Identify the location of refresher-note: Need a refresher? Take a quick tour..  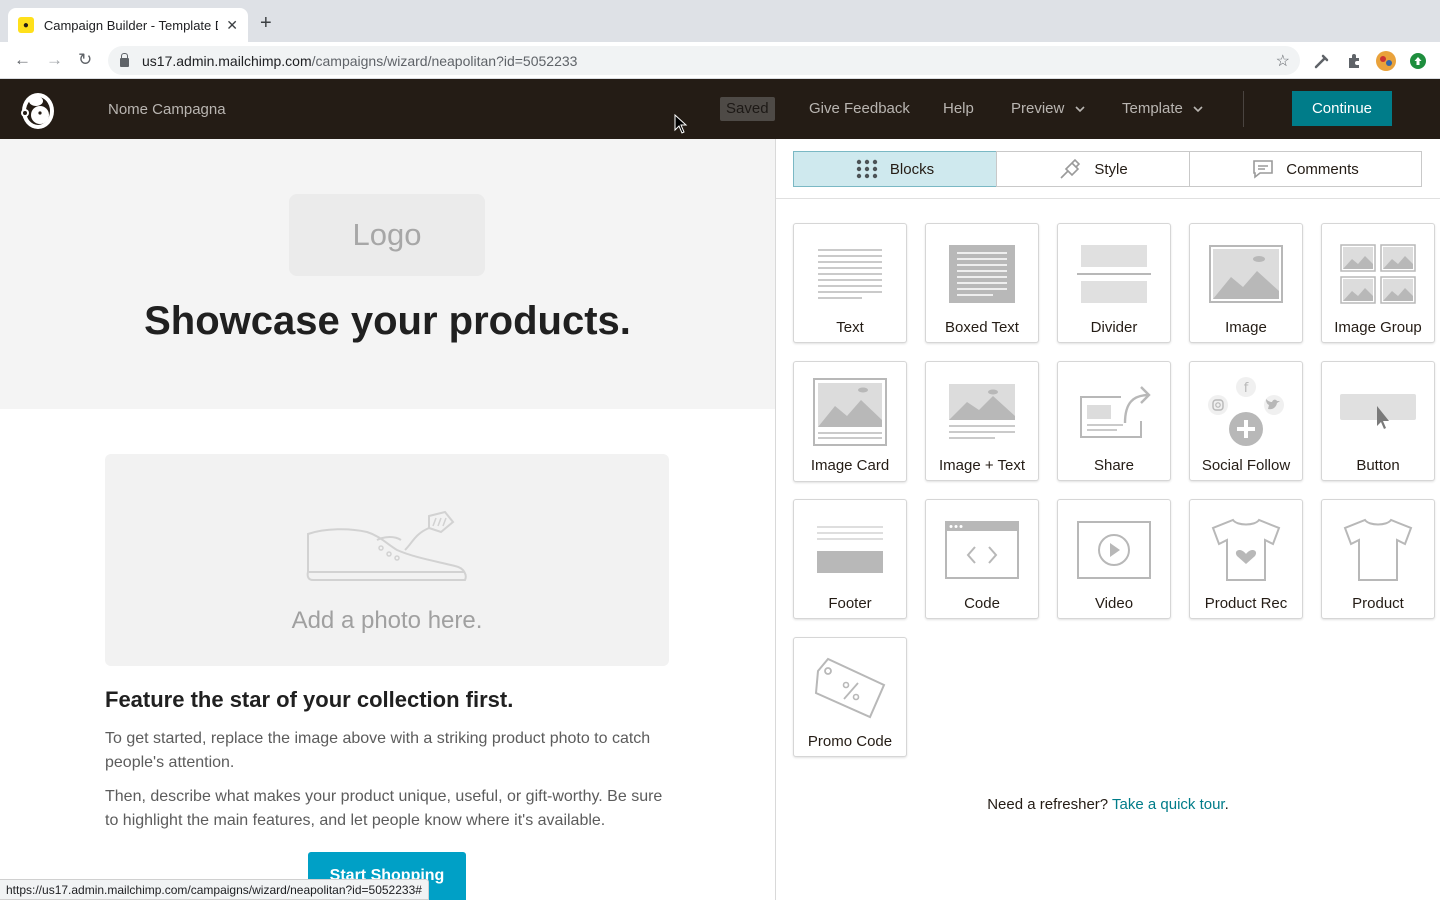
(1108, 804).